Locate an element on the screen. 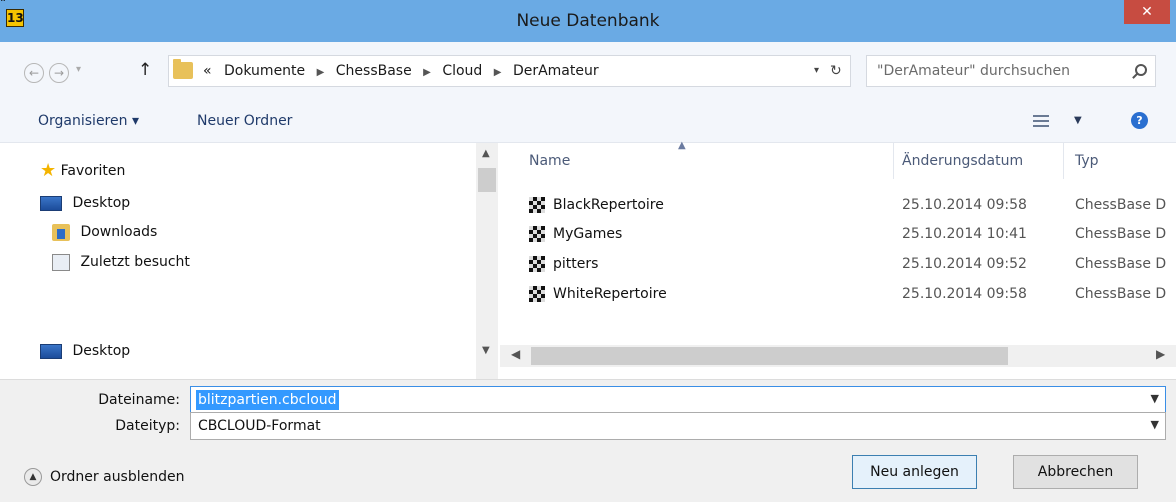 The image size is (1176, 502). recent-locations-chevron-icon: ▾ is located at coordinates (78, 69).